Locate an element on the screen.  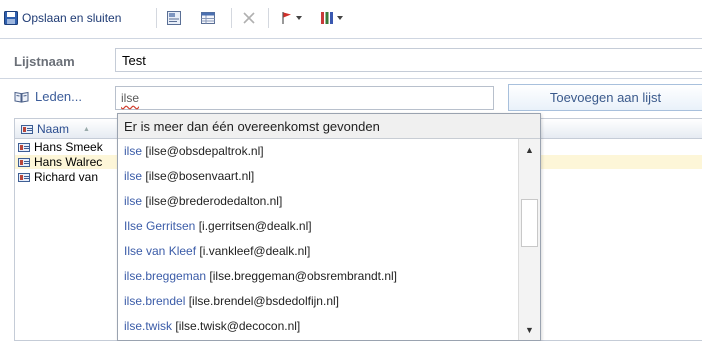
address-book-icon is located at coordinates (174, 18).